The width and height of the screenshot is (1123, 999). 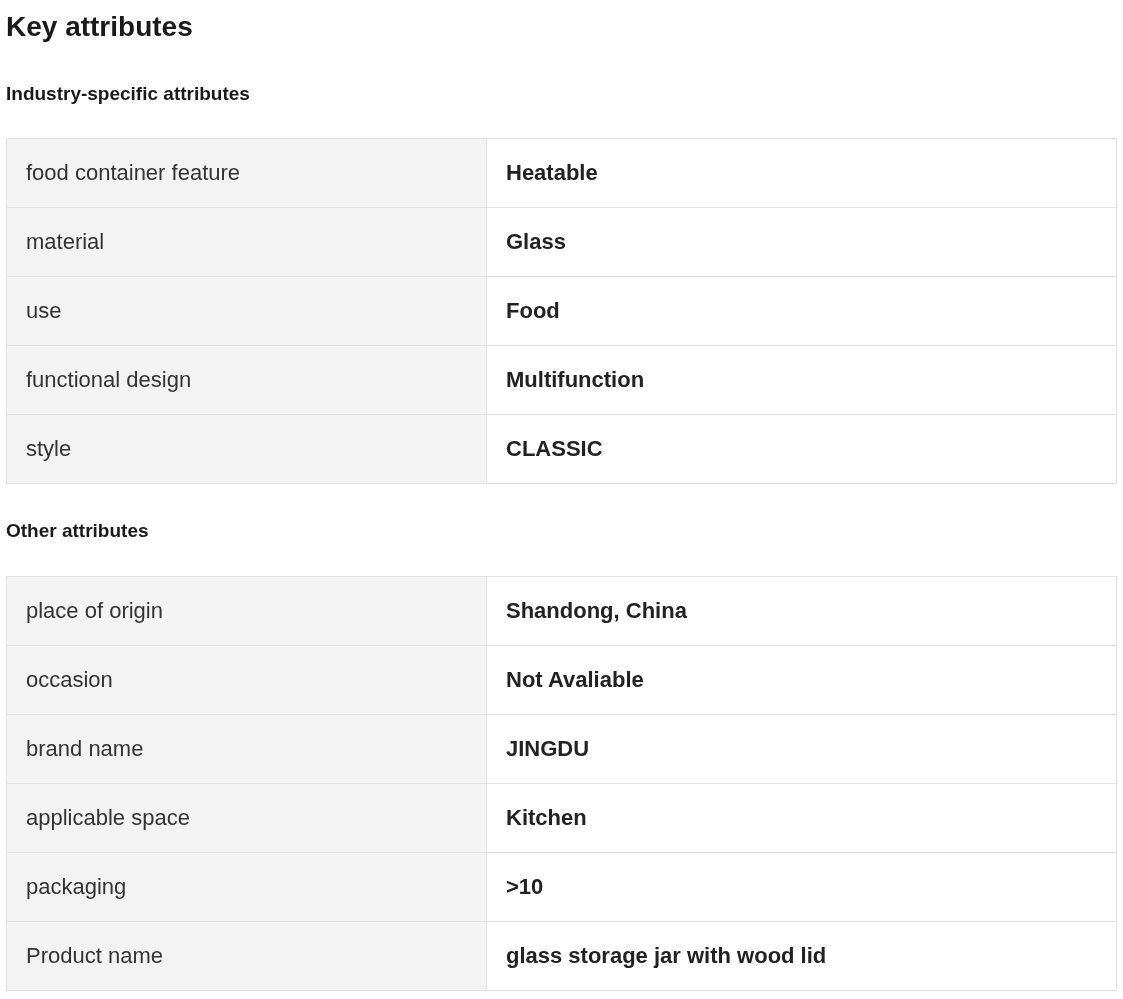 What do you see at coordinates (801, 242) in the screenshot?
I see `attribute-value-cell: Glass` at bounding box center [801, 242].